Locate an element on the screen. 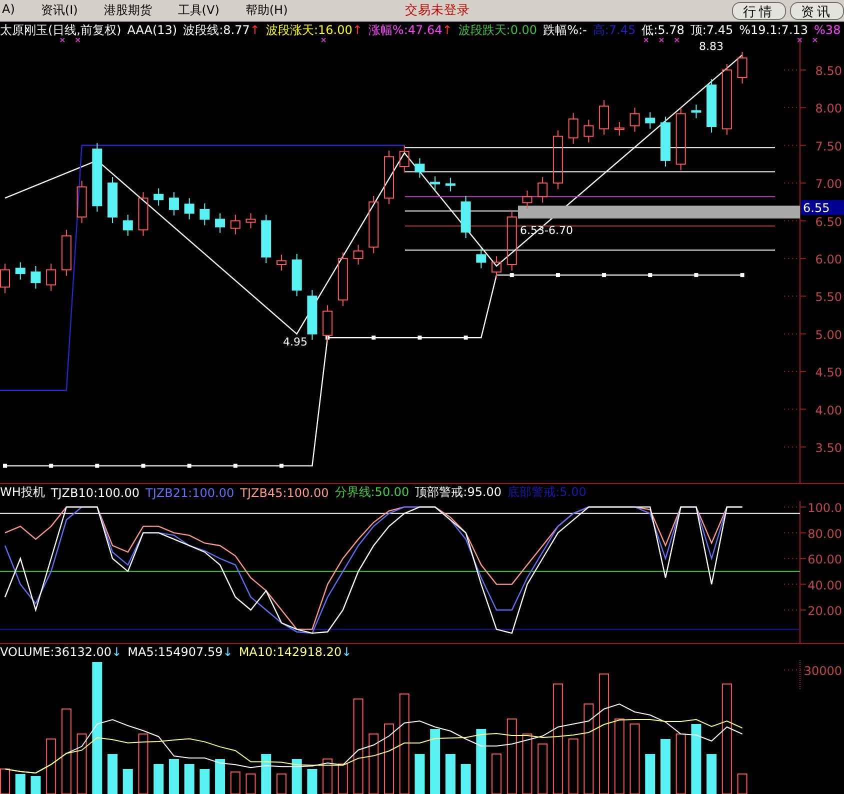 This screenshot has width=844, height=794. legend-label: 底部警戒:5.00 is located at coordinates (547, 492).